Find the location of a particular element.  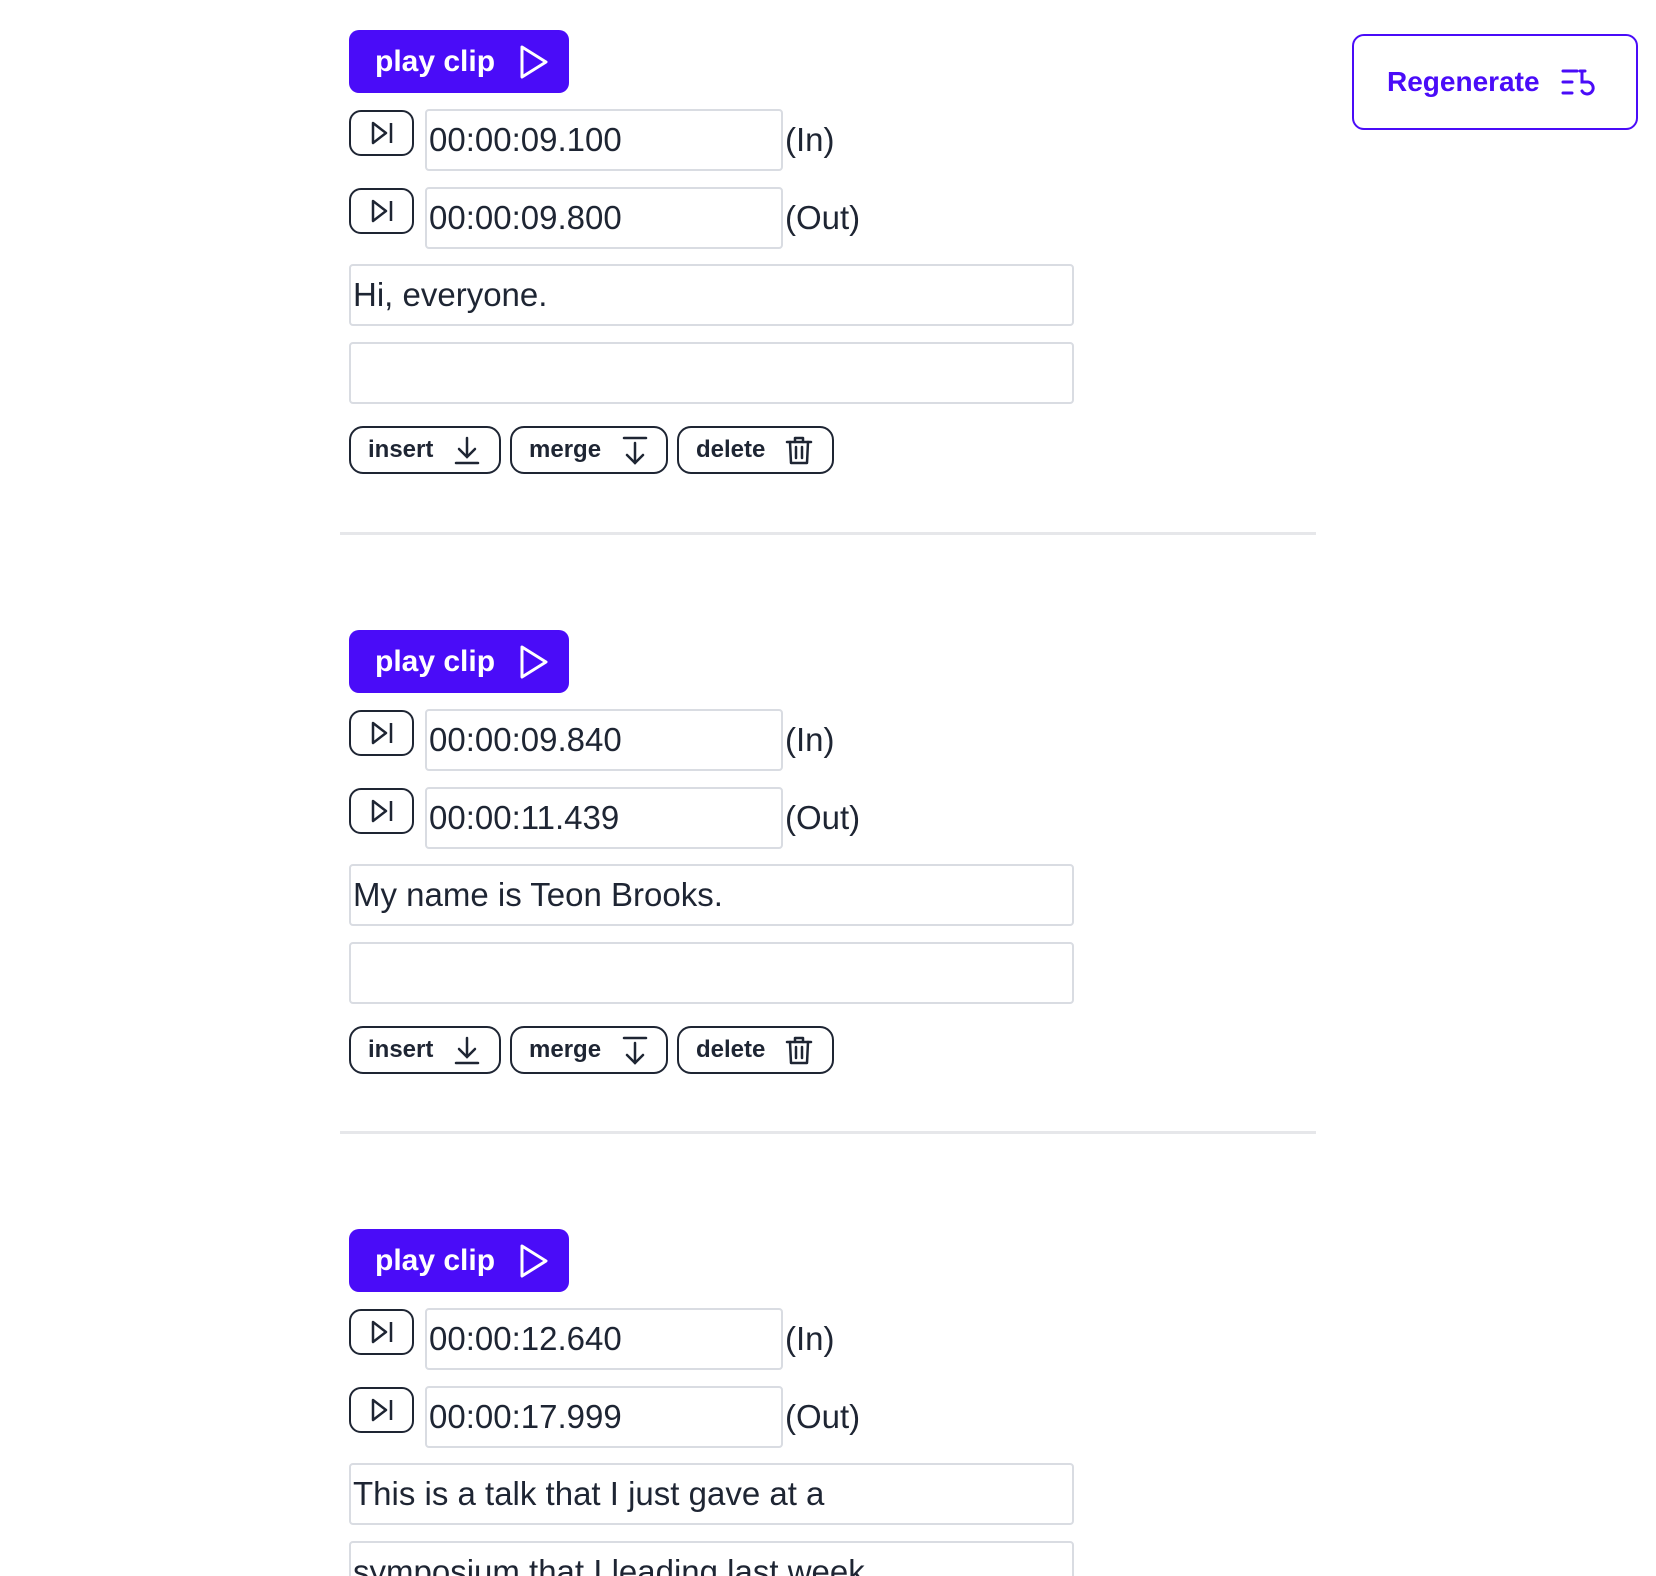

in-time-input: 00:00:12.640 is located at coordinates (604, 1339).